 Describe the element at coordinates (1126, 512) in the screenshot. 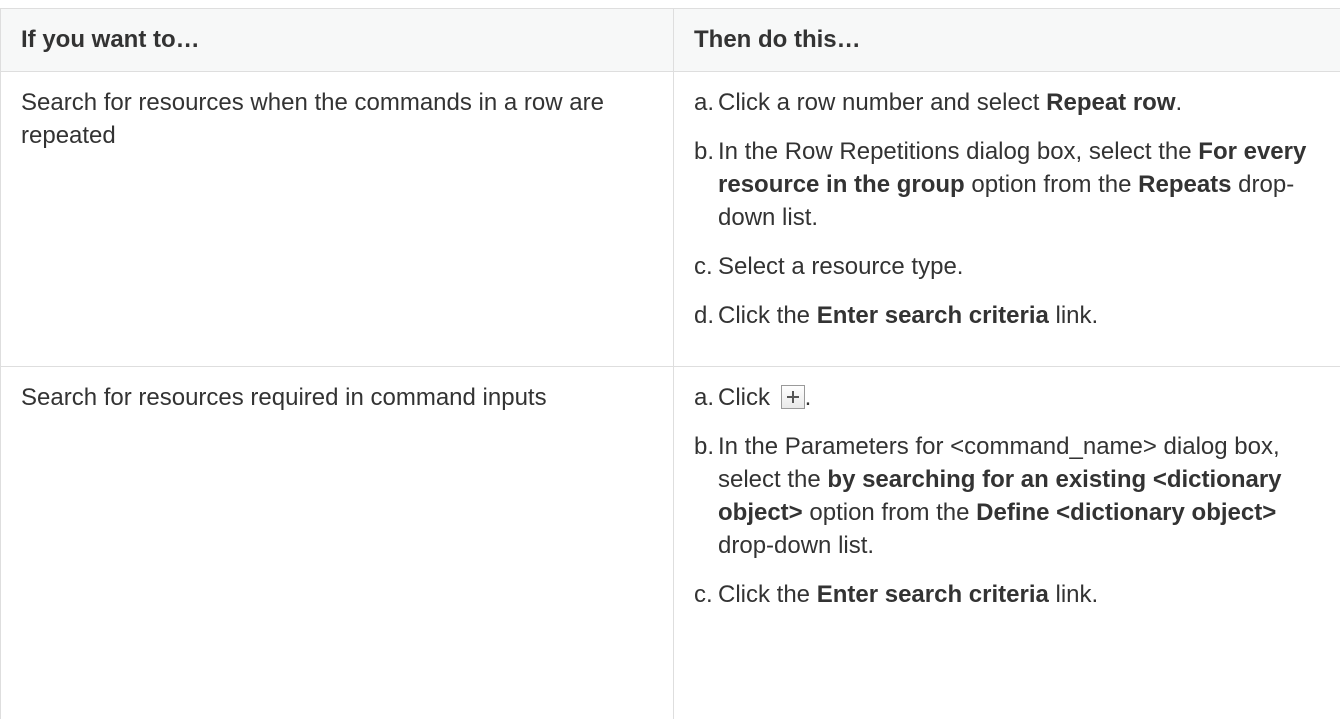

I see `bold-term: Define <dictionary object>` at that location.